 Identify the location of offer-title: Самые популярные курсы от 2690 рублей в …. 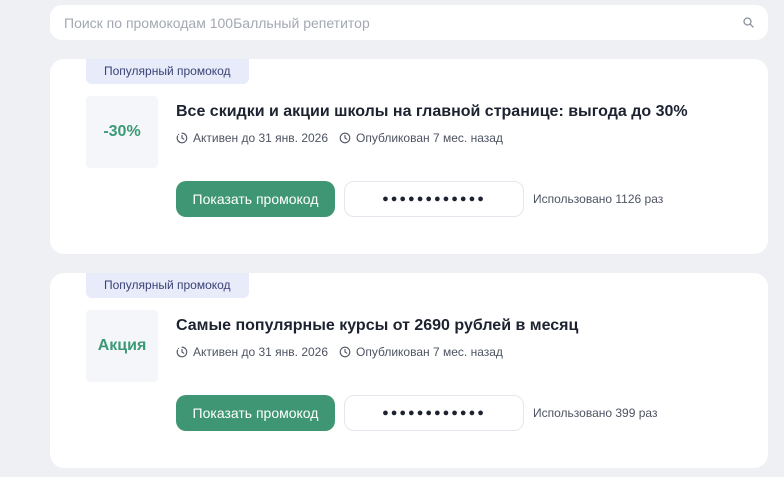
(377, 326).